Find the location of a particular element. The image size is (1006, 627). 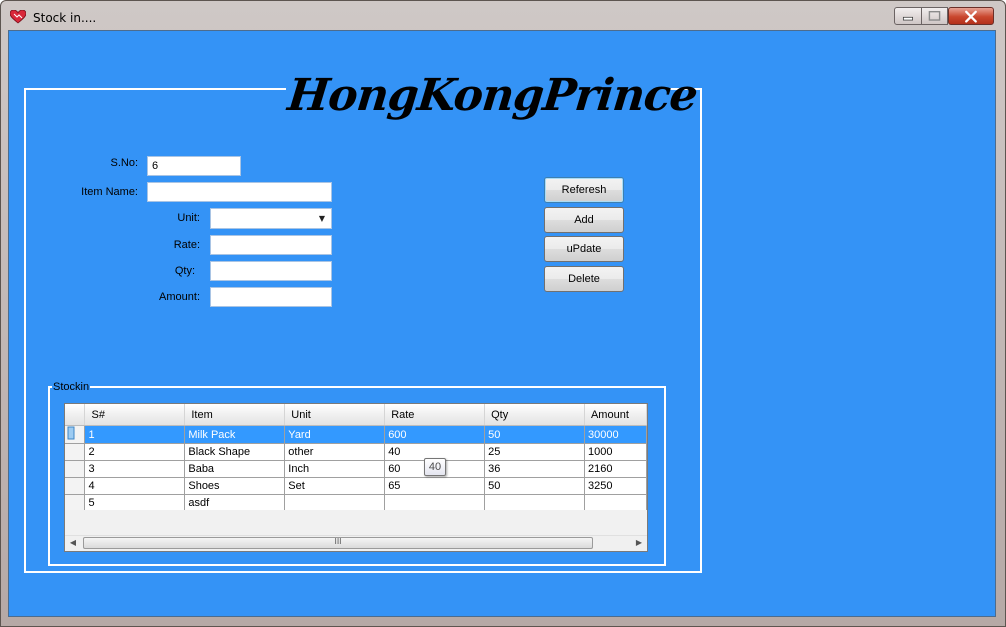

table-cell: 2 is located at coordinates (135, 452).